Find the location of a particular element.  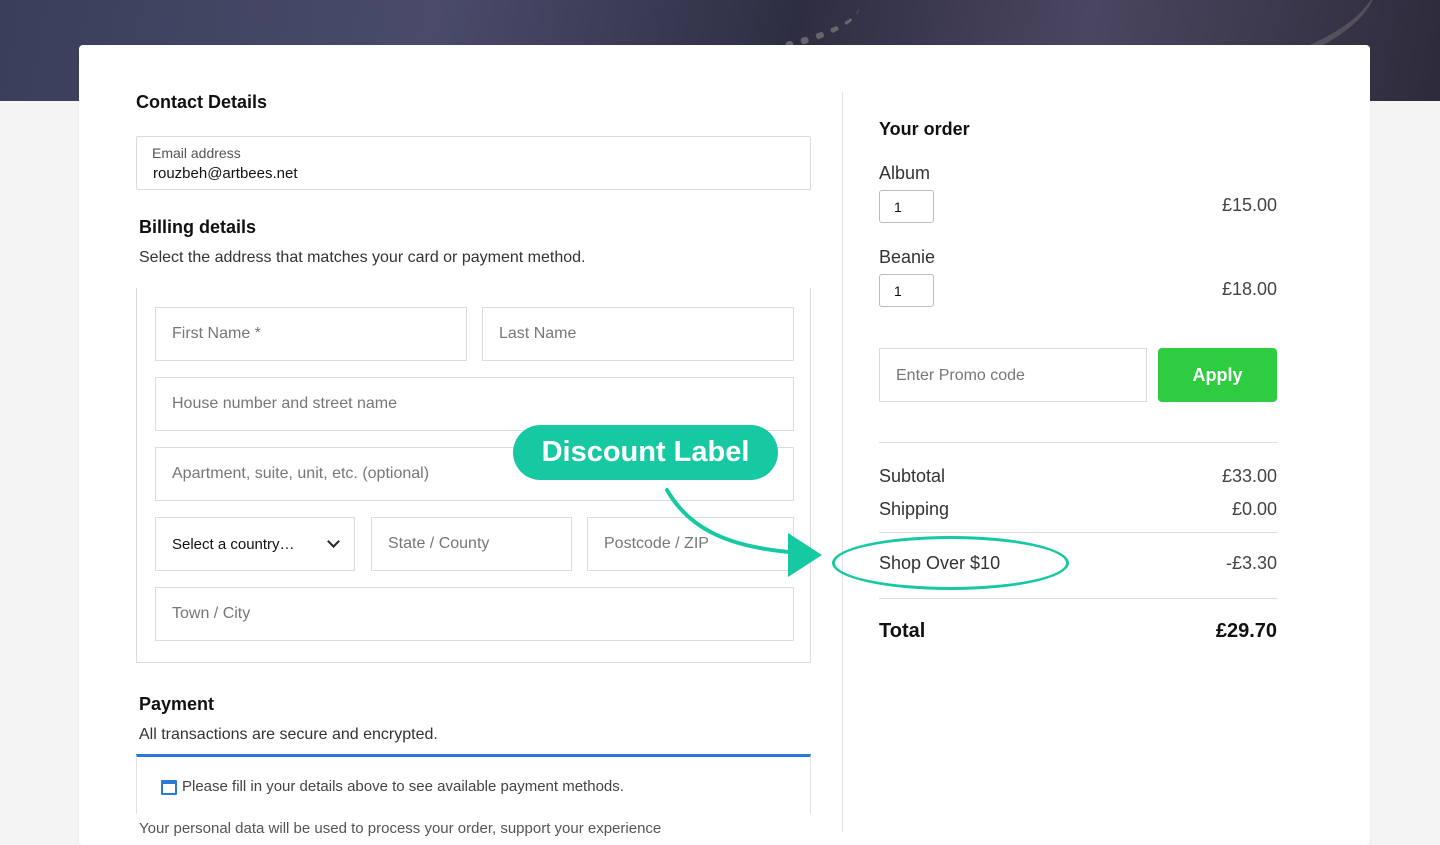

postcode-placeholder: Postcode / ZIP is located at coordinates (656, 543).